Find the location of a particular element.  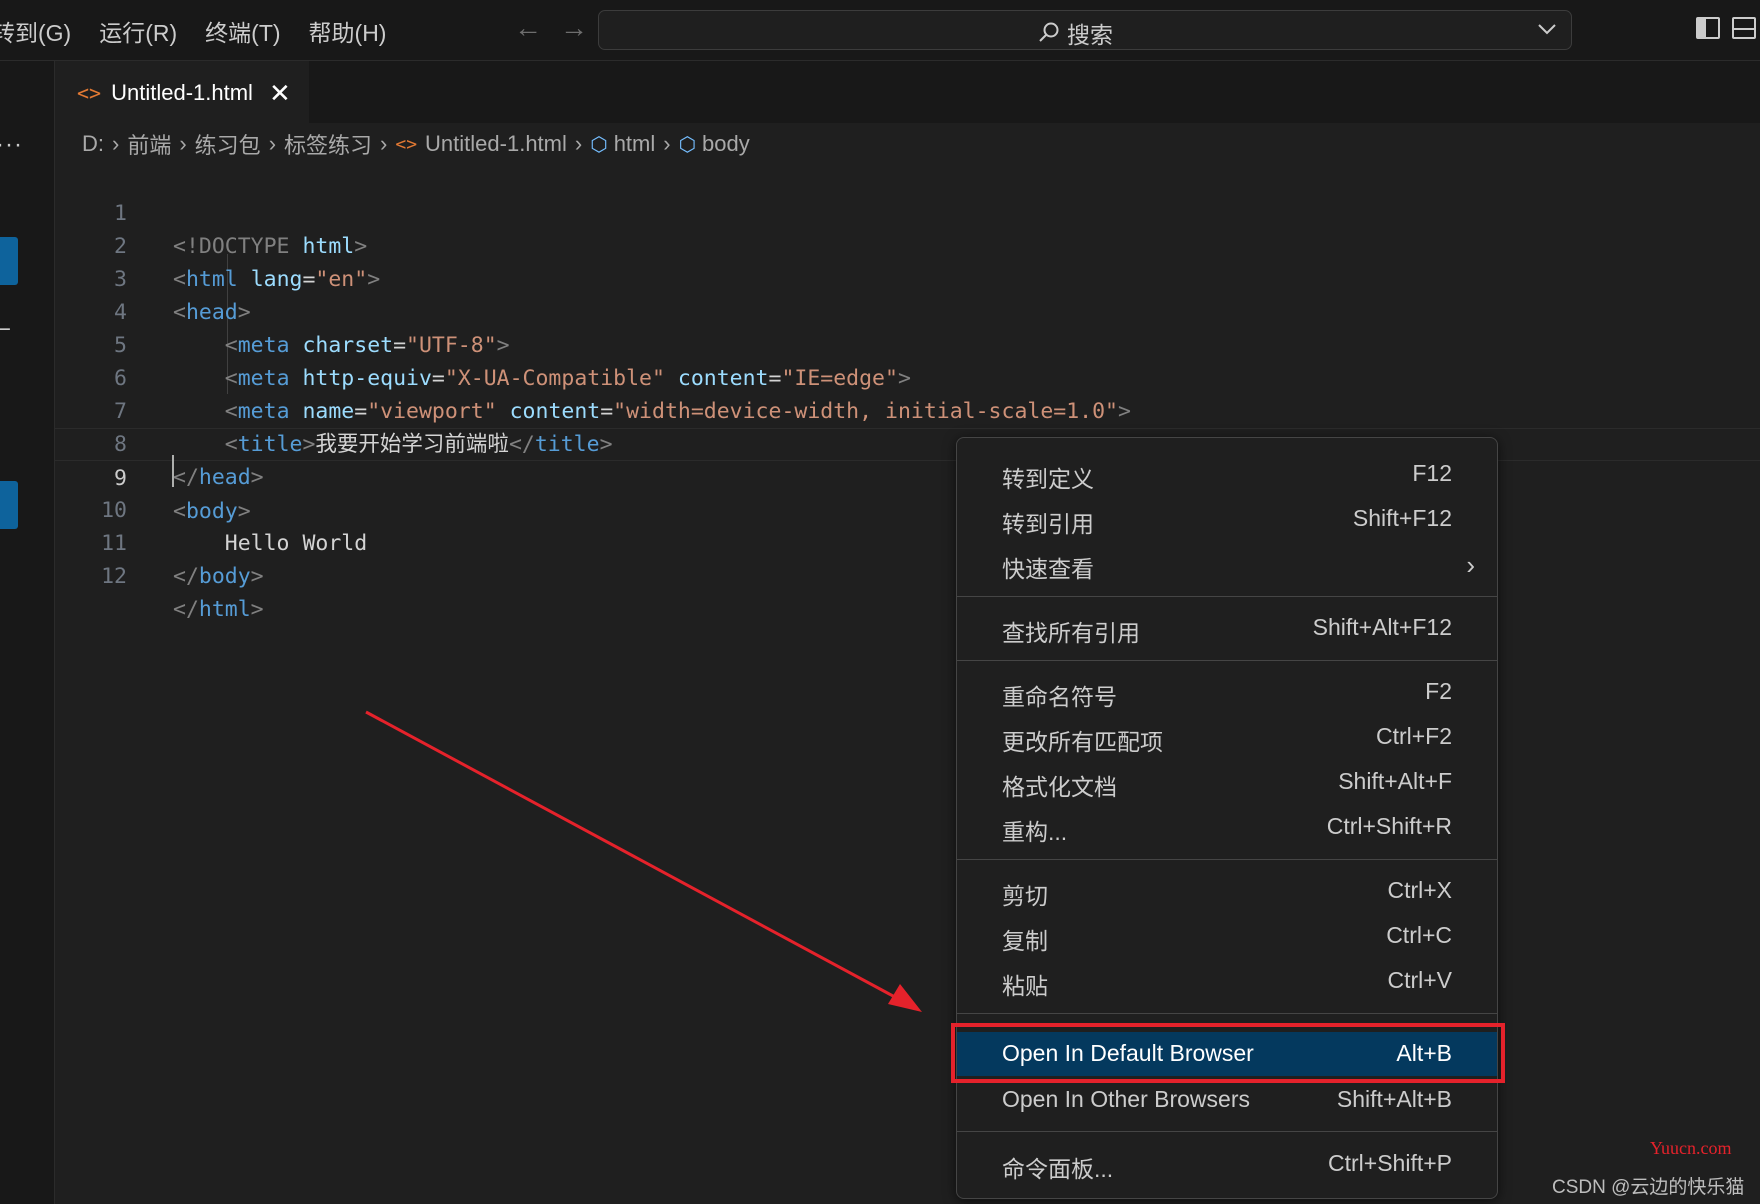

menu-item-find-all-references: 查找所有引用 Shift+Alt+F12 is located at coordinates (1227, 628).